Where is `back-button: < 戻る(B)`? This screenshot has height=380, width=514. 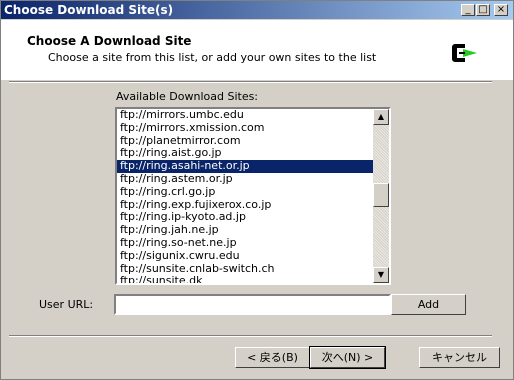 back-button: < 戻る(B) is located at coordinates (272, 357).